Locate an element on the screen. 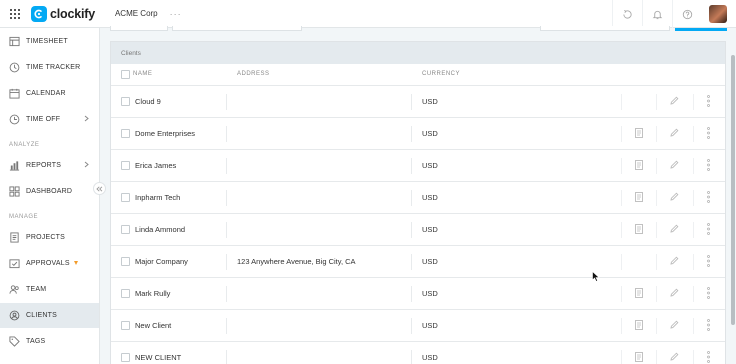 Image resolution: width=736 pixels, height=364 pixels. client-name: New Client is located at coordinates (153, 325).